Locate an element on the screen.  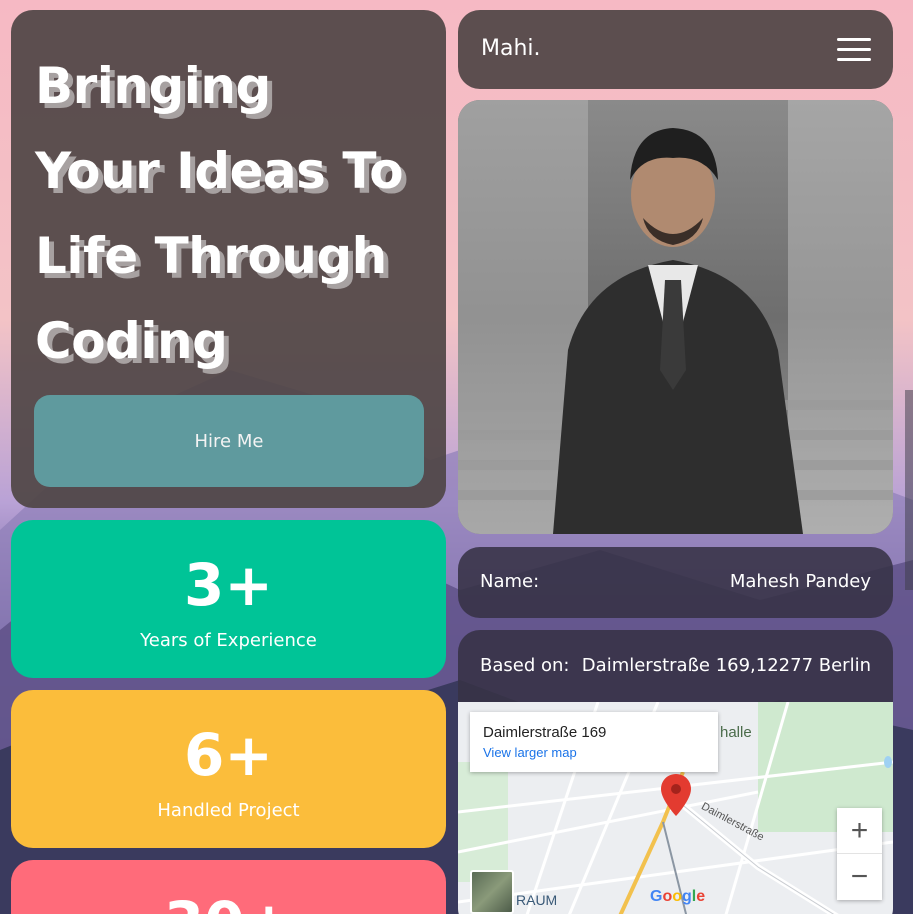
zoom-out-button: − is located at coordinates (859, 877).